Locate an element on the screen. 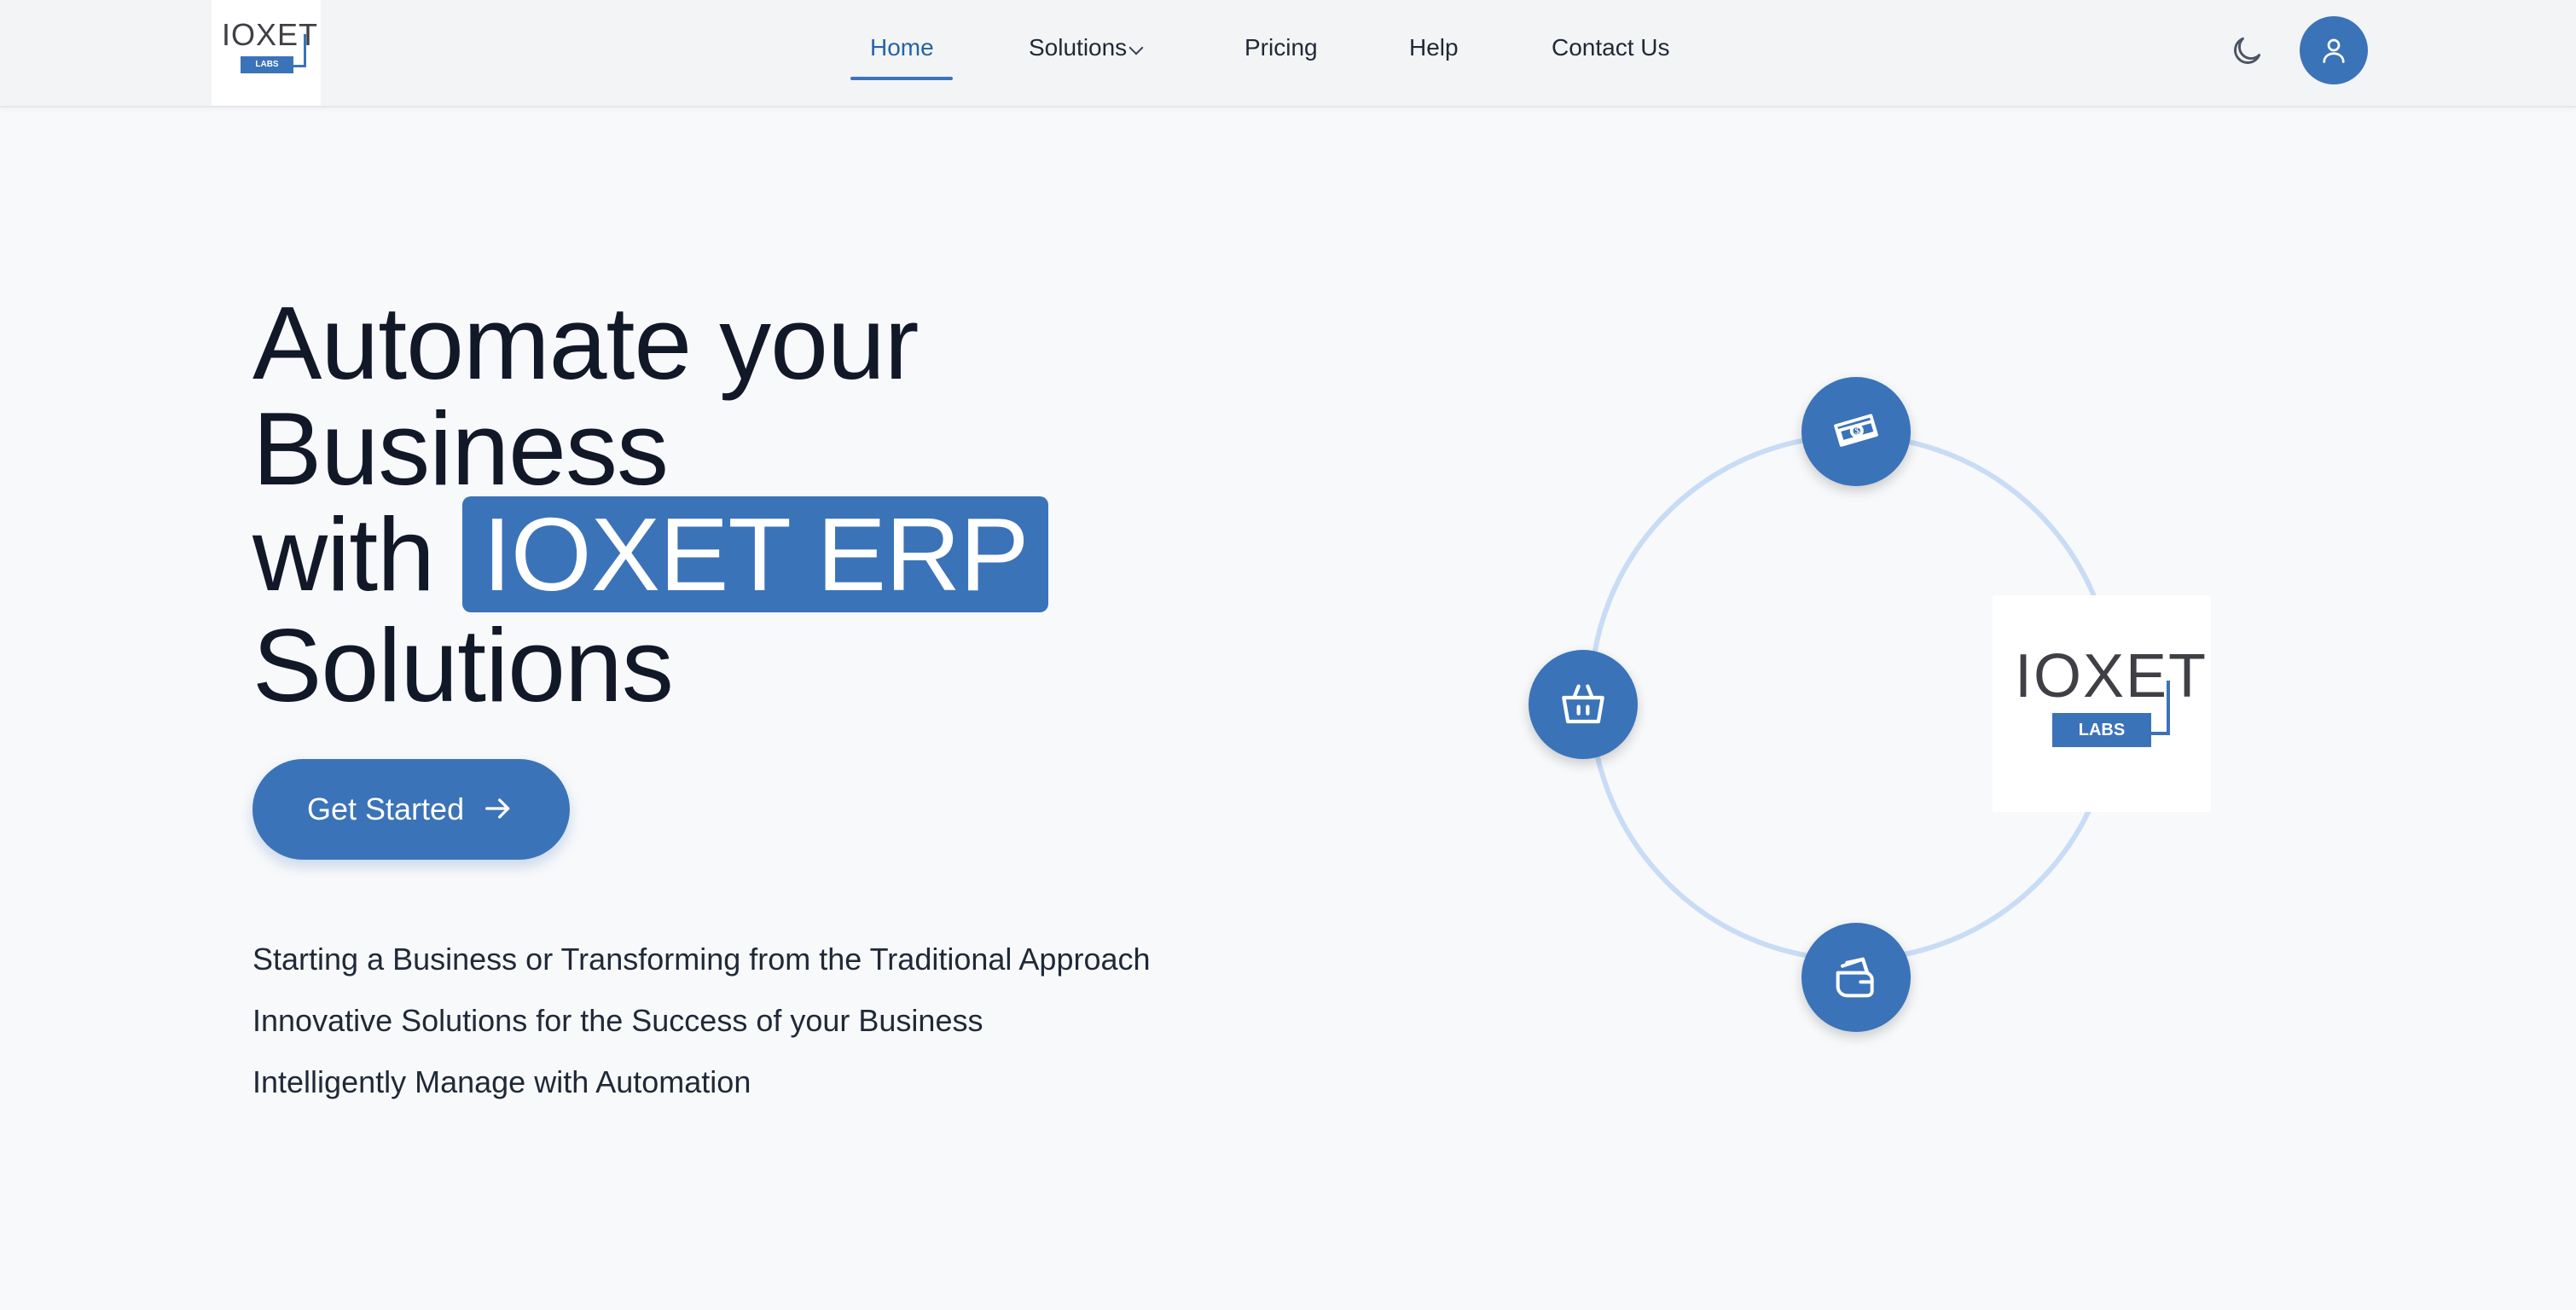 The width and height of the screenshot is (2576, 1310). center-logo: IOXET LABS is located at coordinates (2102, 704).